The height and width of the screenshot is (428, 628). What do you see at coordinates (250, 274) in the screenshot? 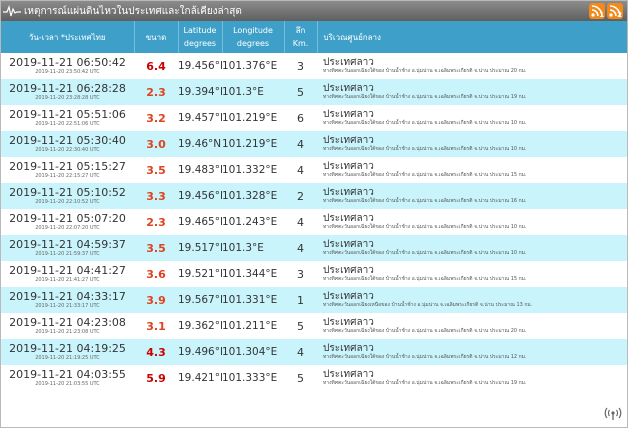
I see `longitude-cell: 101.344°E` at bounding box center [250, 274].